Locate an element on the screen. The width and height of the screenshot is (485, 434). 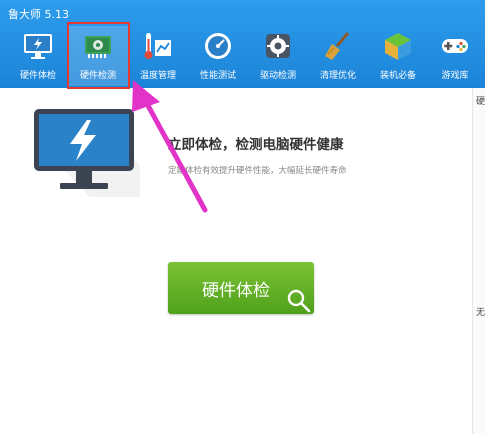
tab-hardware-check: 硬件体检 is located at coordinates (38, 56).